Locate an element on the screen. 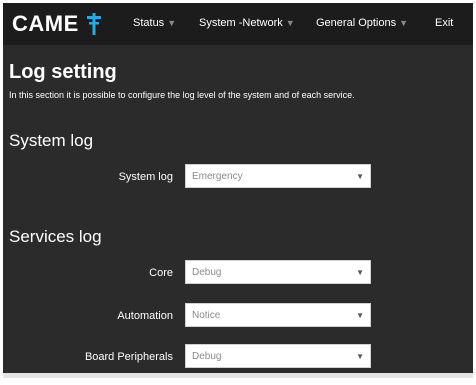 The height and width of the screenshot is (385, 476). came-logo: CAME is located at coordinates (57, 24).